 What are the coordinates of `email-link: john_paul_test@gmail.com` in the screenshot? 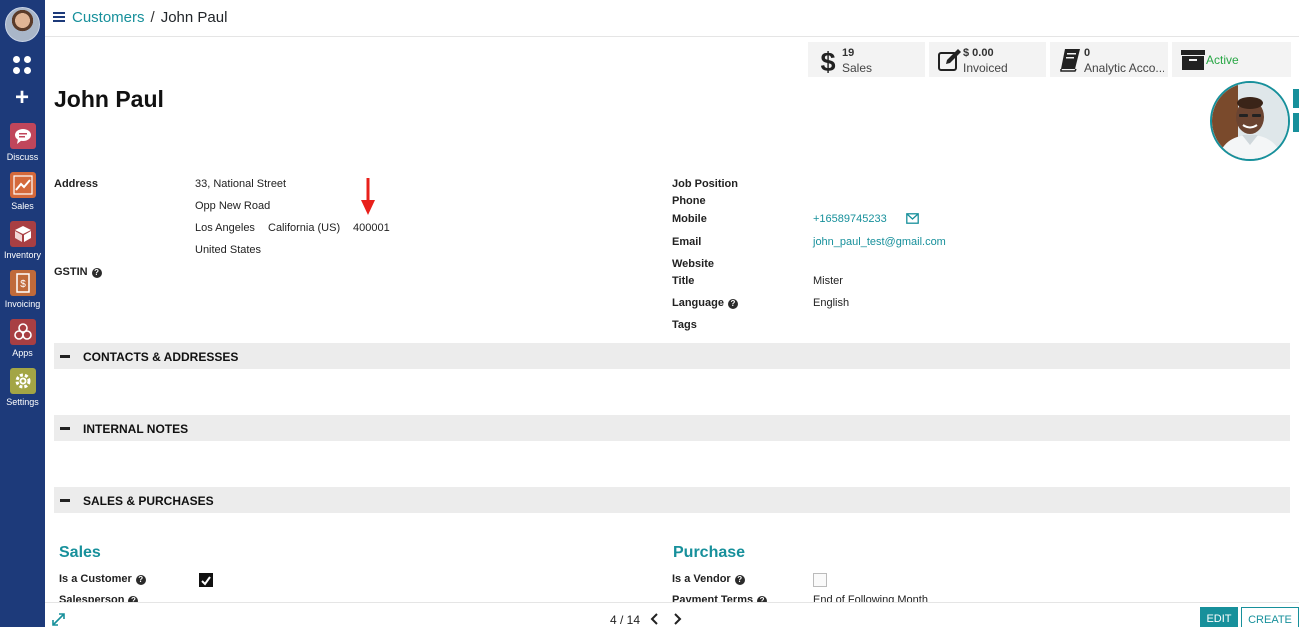 It's located at (879, 242).